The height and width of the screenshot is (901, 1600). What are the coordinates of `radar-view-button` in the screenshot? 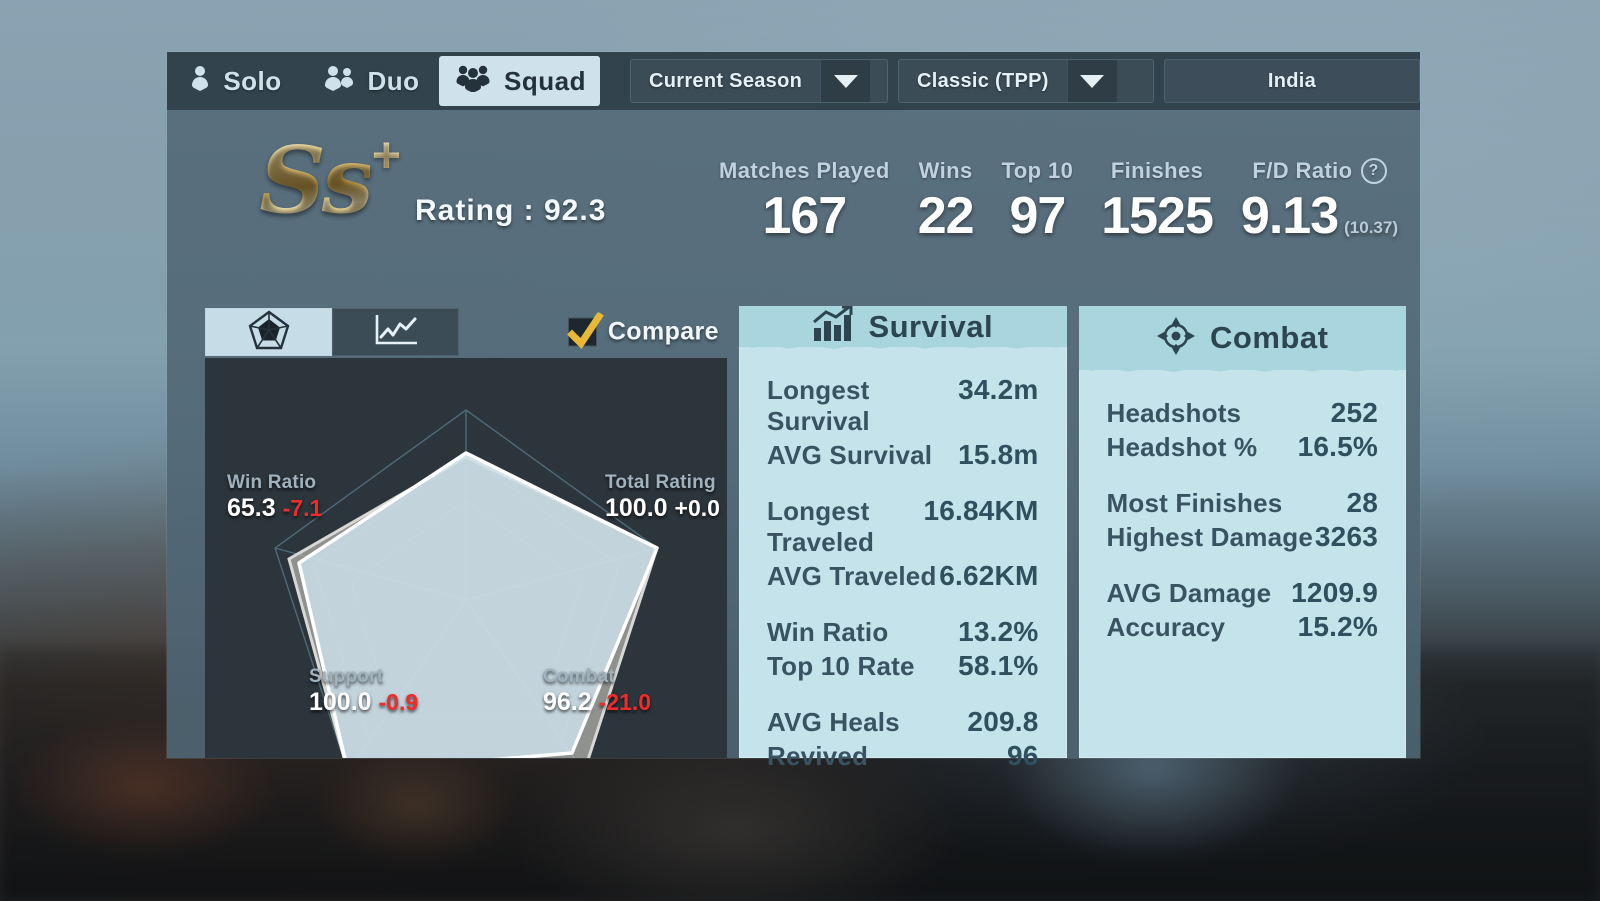 It's located at (268, 332).